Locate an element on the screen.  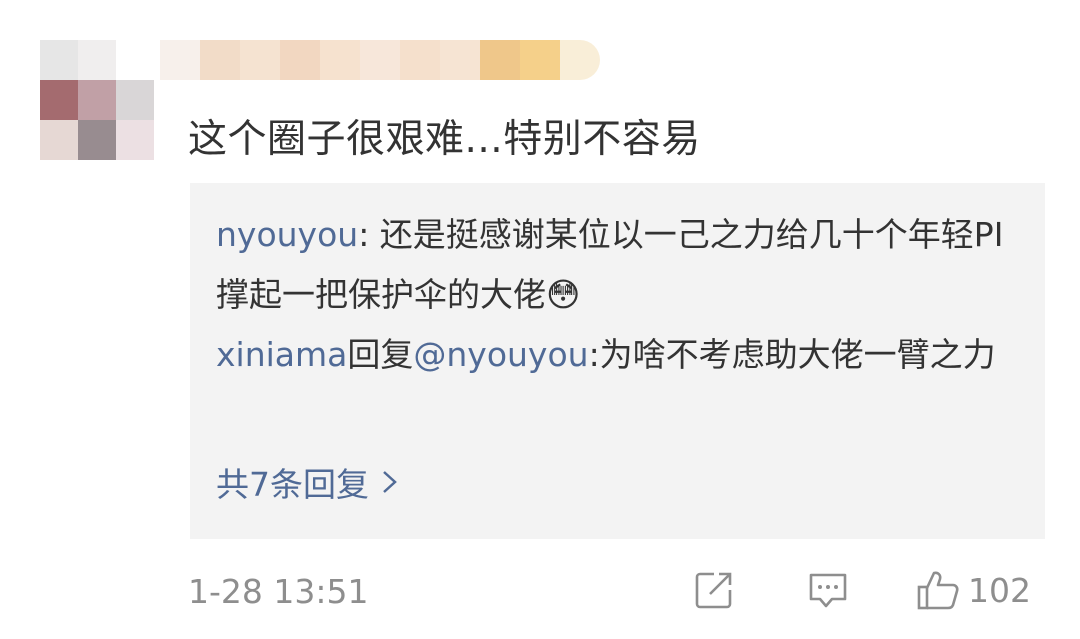
avatar is located at coordinates (97, 100).